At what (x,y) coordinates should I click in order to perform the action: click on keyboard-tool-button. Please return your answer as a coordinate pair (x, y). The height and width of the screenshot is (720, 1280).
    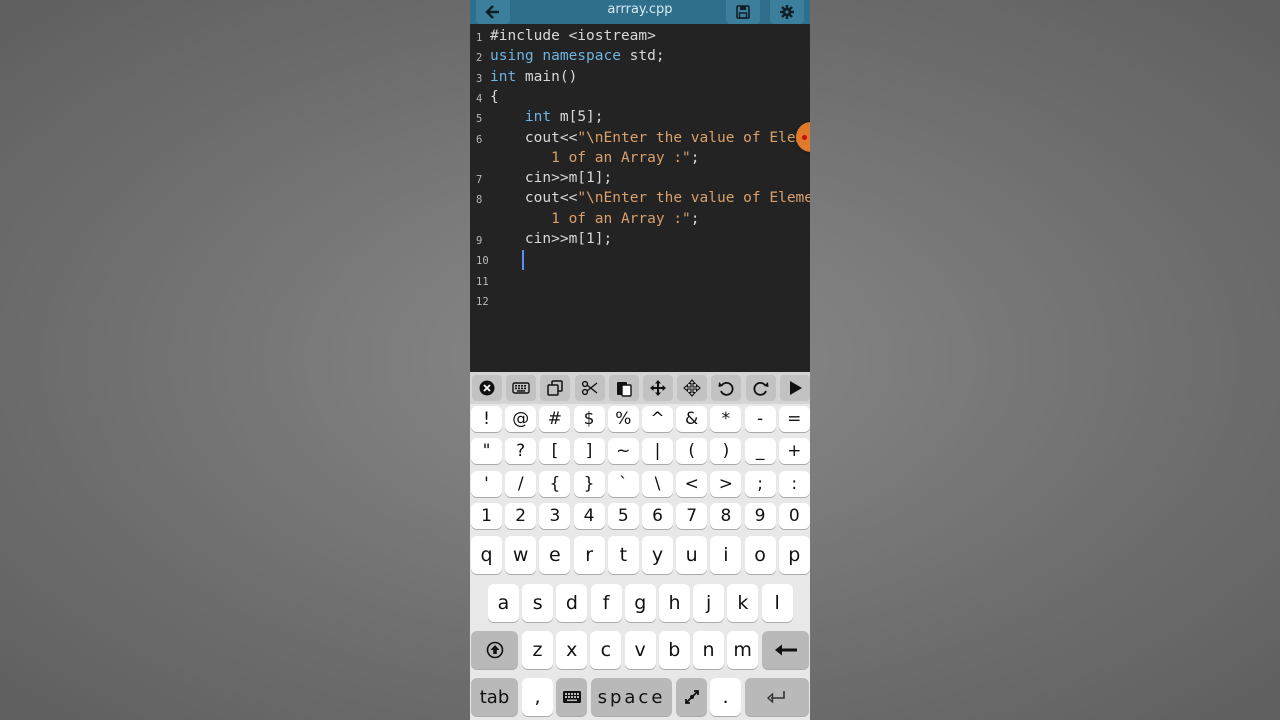
    Looking at the image, I should click on (521, 388).